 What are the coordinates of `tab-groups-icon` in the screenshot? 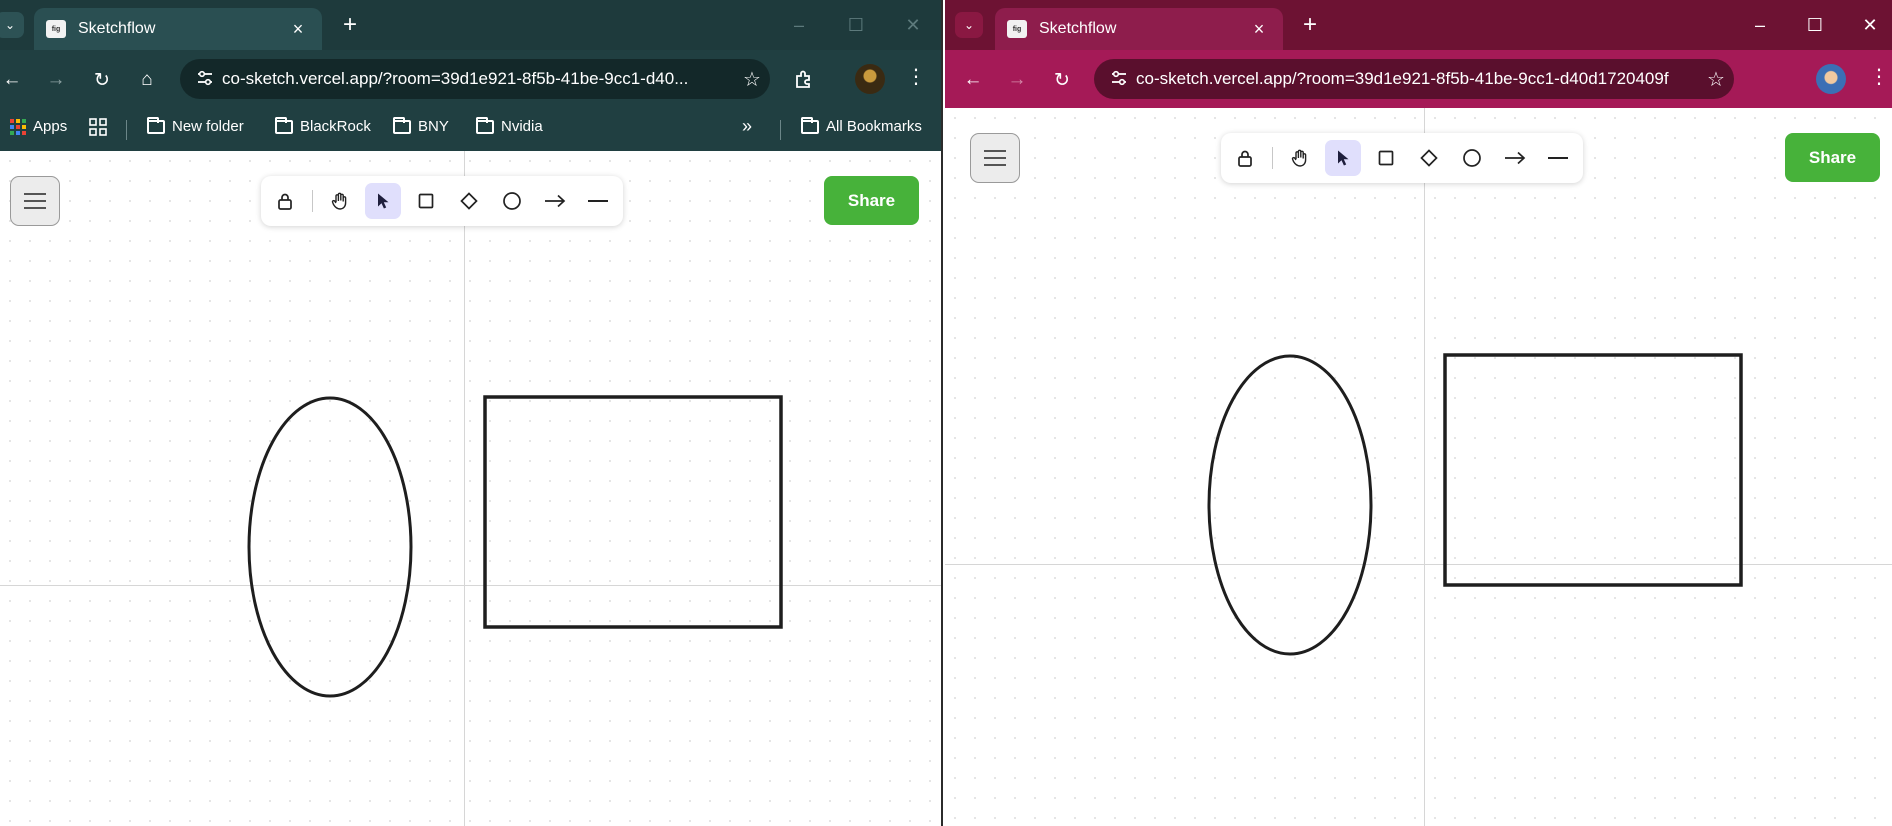 It's located at (98, 127).